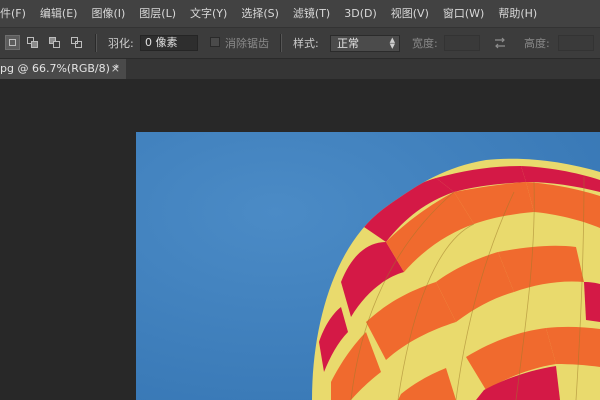  I want to click on antialias-checkbox, so click(215, 42).